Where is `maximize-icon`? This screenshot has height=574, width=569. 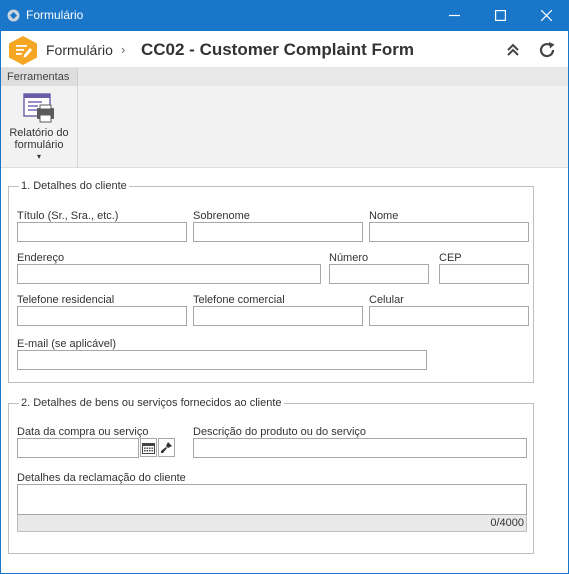
maximize-icon is located at coordinates (500, 15).